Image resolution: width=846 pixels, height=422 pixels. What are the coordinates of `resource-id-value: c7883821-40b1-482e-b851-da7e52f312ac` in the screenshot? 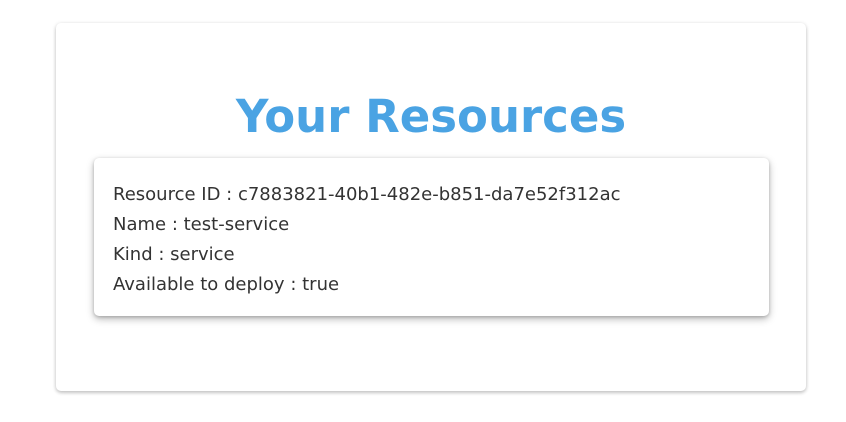 It's located at (429, 194).